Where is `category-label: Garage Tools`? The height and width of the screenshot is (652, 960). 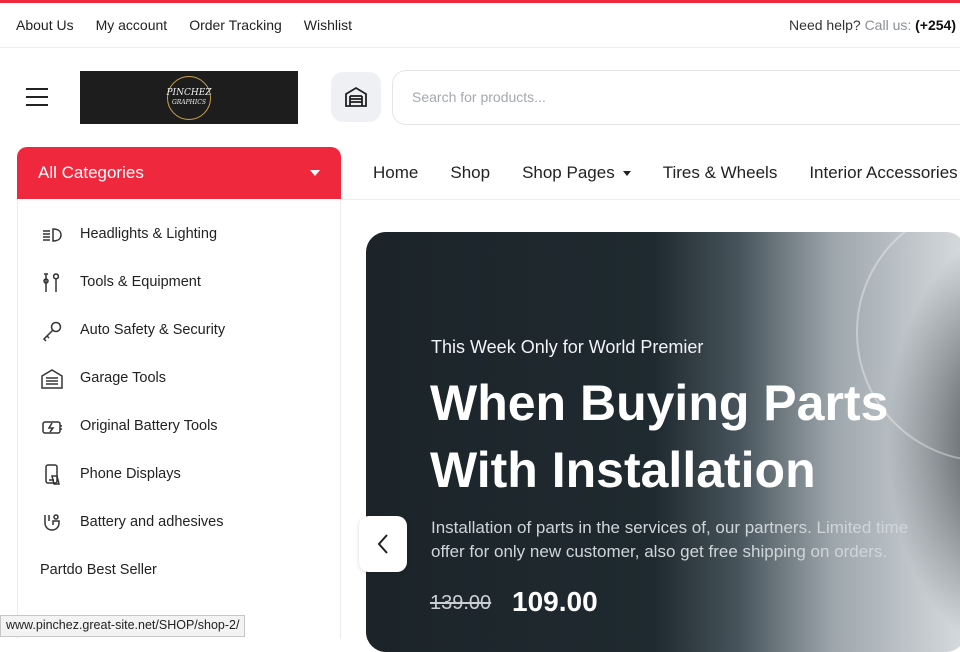
category-label: Garage Tools is located at coordinates (123, 378).